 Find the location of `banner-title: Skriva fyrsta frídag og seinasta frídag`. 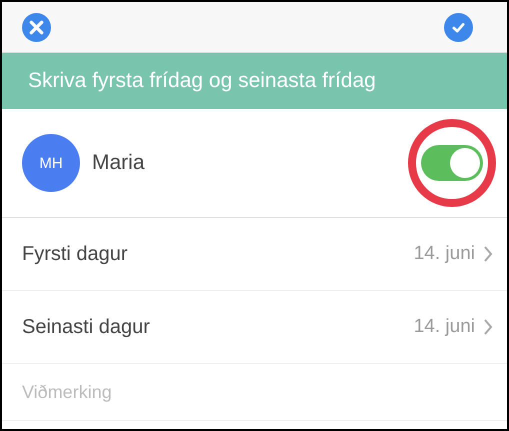

banner-title: Skriva fyrsta frídag og seinasta frídag is located at coordinates (202, 81).